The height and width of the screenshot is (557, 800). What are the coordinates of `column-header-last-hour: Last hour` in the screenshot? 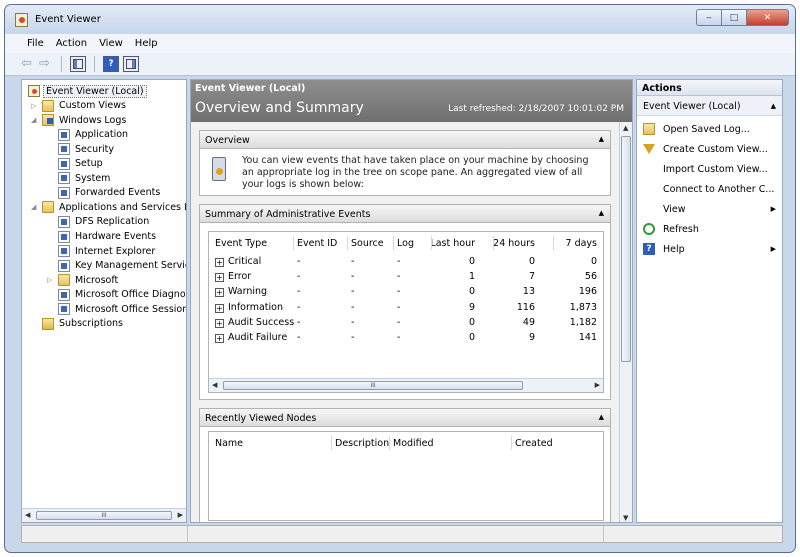 It's located at (452, 243).